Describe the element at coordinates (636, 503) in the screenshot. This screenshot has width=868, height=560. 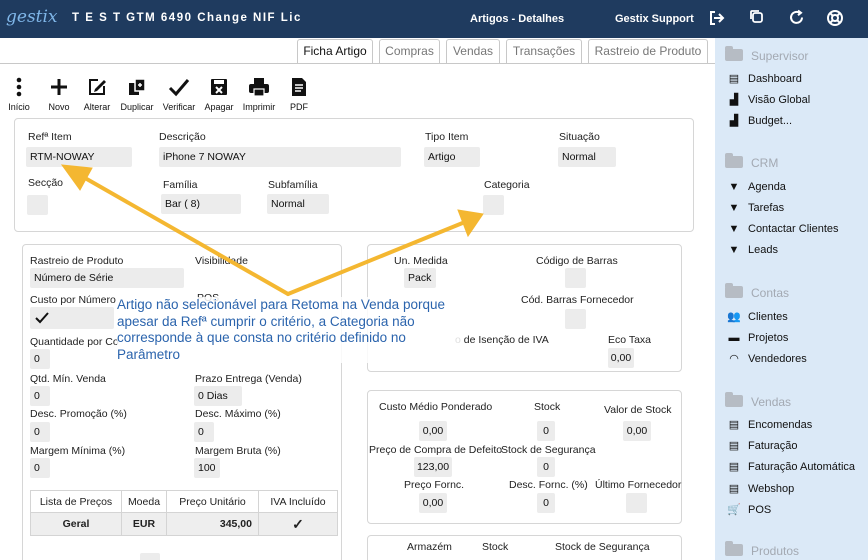
I see `ultimo-fornecedor-field` at that location.